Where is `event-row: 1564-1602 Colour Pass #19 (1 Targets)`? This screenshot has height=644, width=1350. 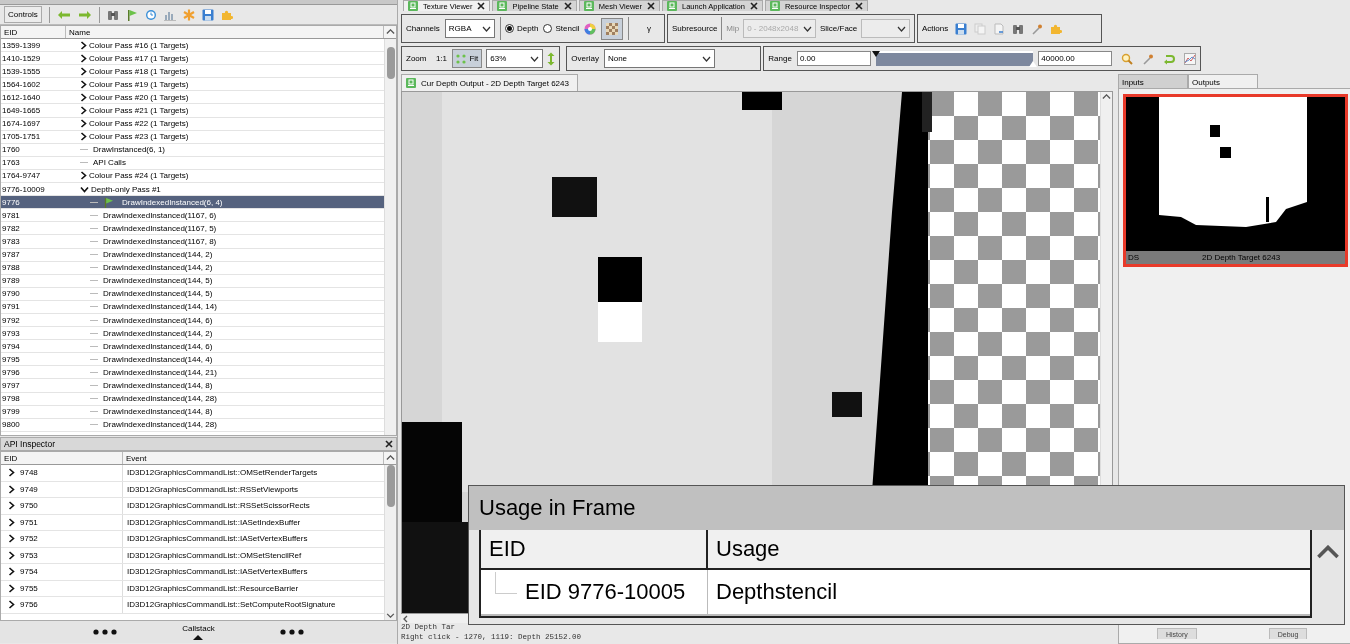
event-row: 1564-1602 Colour Pass #19 (1 Targets) is located at coordinates (192, 85).